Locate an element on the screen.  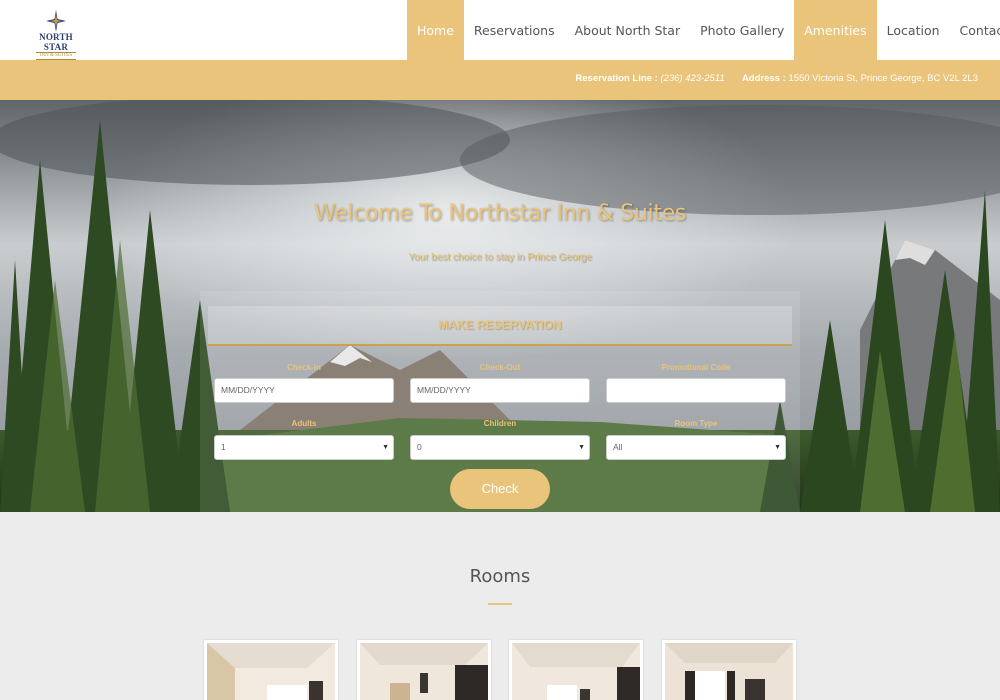
rooms-divider is located at coordinates (500, 604).